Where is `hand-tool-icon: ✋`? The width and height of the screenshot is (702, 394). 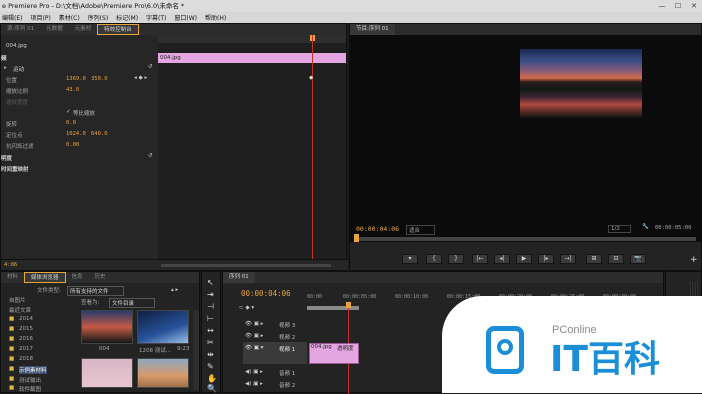
hand-tool-icon: ✋ is located at coordinates (212, 378).